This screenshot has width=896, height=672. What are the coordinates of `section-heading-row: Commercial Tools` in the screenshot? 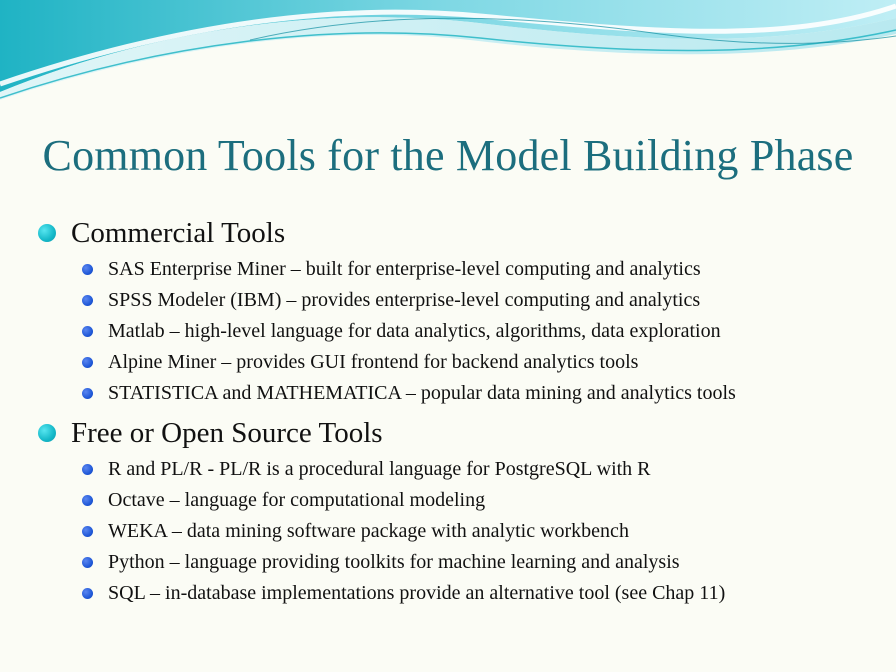 It's located at (387, 232).